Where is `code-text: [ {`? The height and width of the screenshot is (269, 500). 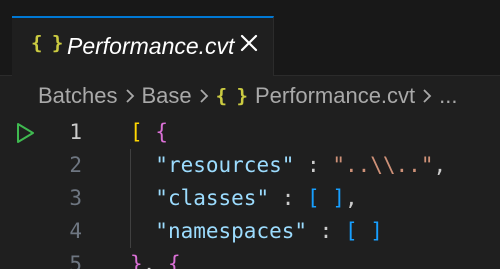
code-text: [ { is located at coordinates (149, 132).